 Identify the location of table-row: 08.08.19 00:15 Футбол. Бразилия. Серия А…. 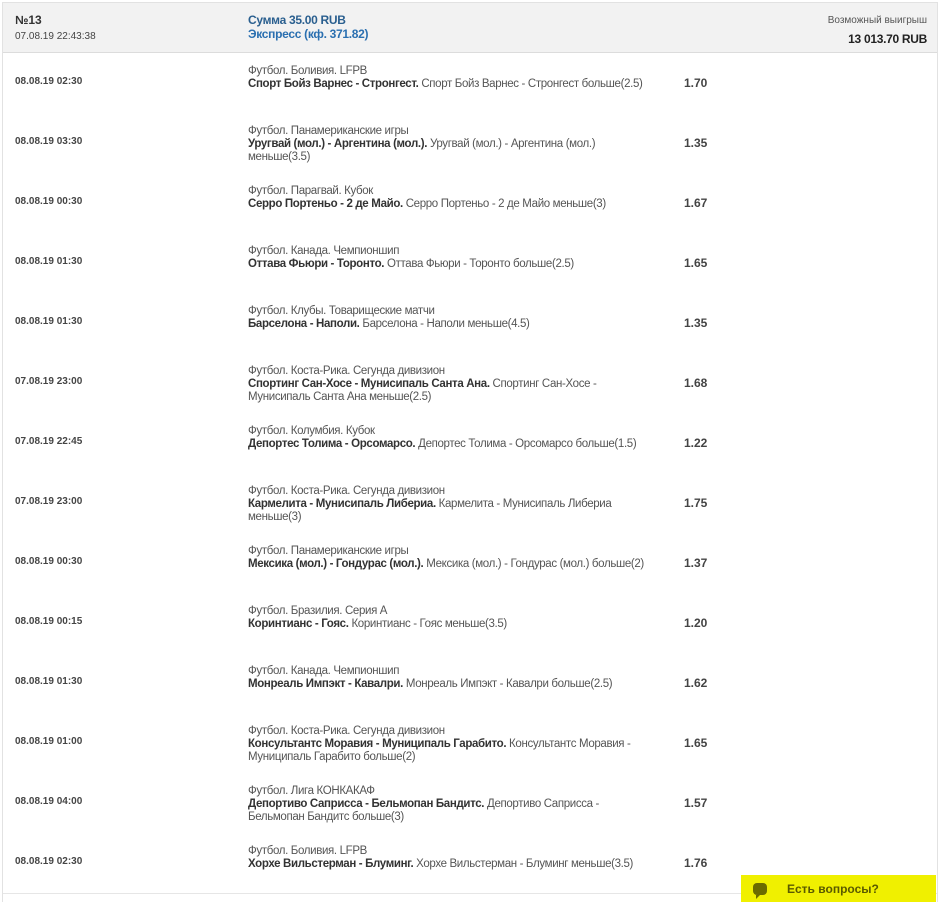
(470, 623).